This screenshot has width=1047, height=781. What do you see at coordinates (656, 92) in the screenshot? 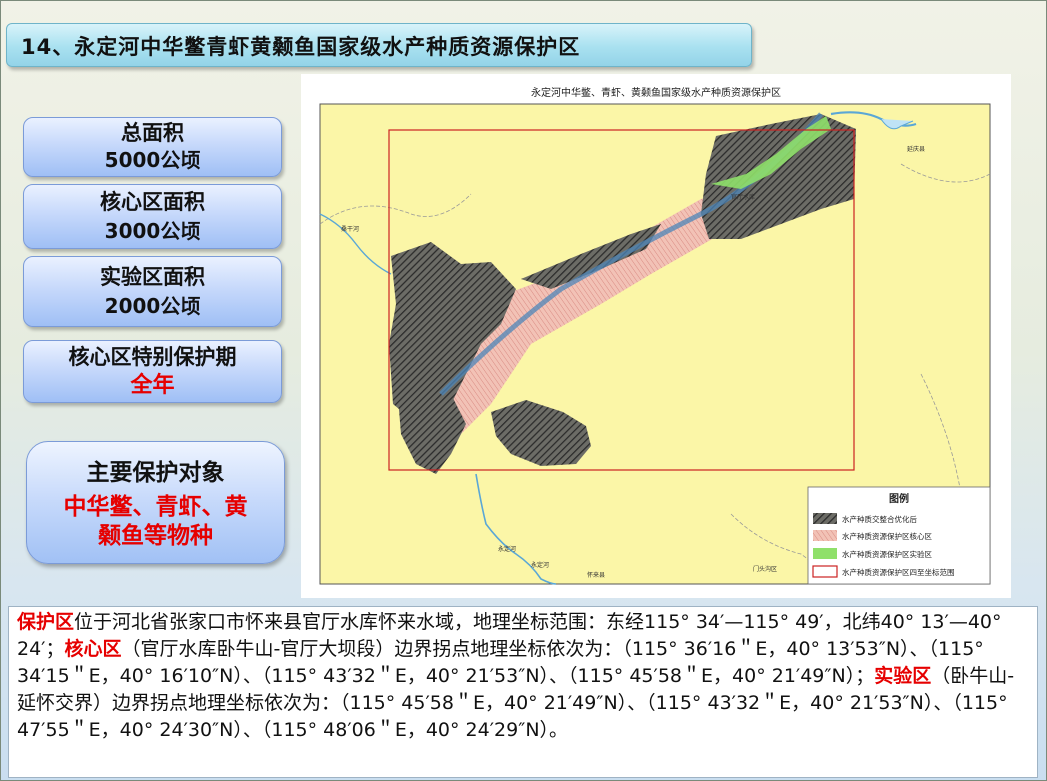
I see `map-title: 永定河中华鳖、青虾、黄颡鱼国家级水产种质资源保护区` at bounding box center [656, 92].